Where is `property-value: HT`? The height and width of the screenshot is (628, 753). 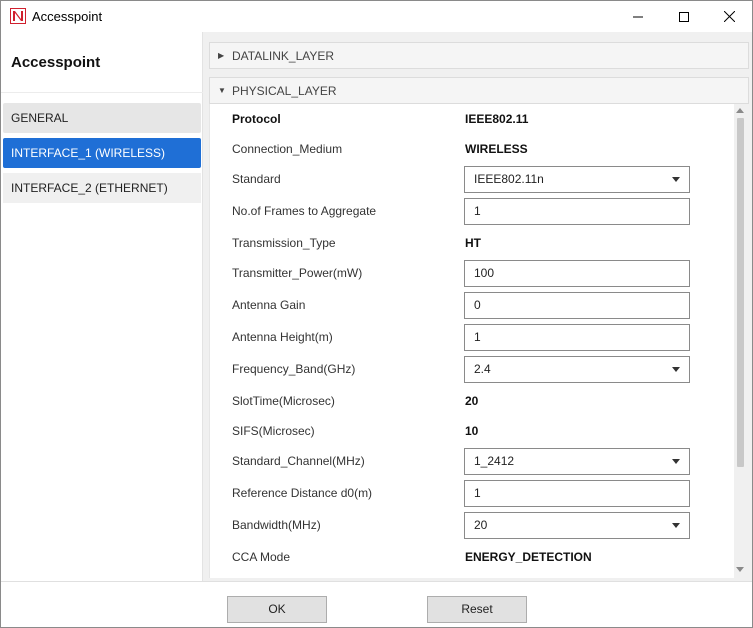 property-value: HT is located at coordinates (473, 243).